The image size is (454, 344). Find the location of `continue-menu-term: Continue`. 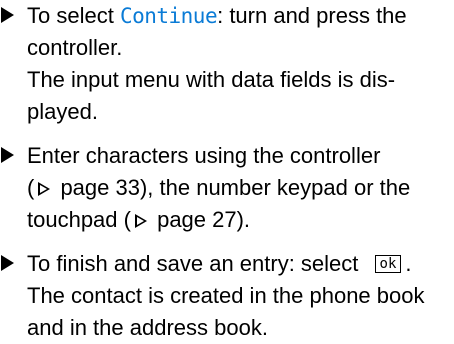

continue-menu-term: Continue is located at coordinates (168, 16).